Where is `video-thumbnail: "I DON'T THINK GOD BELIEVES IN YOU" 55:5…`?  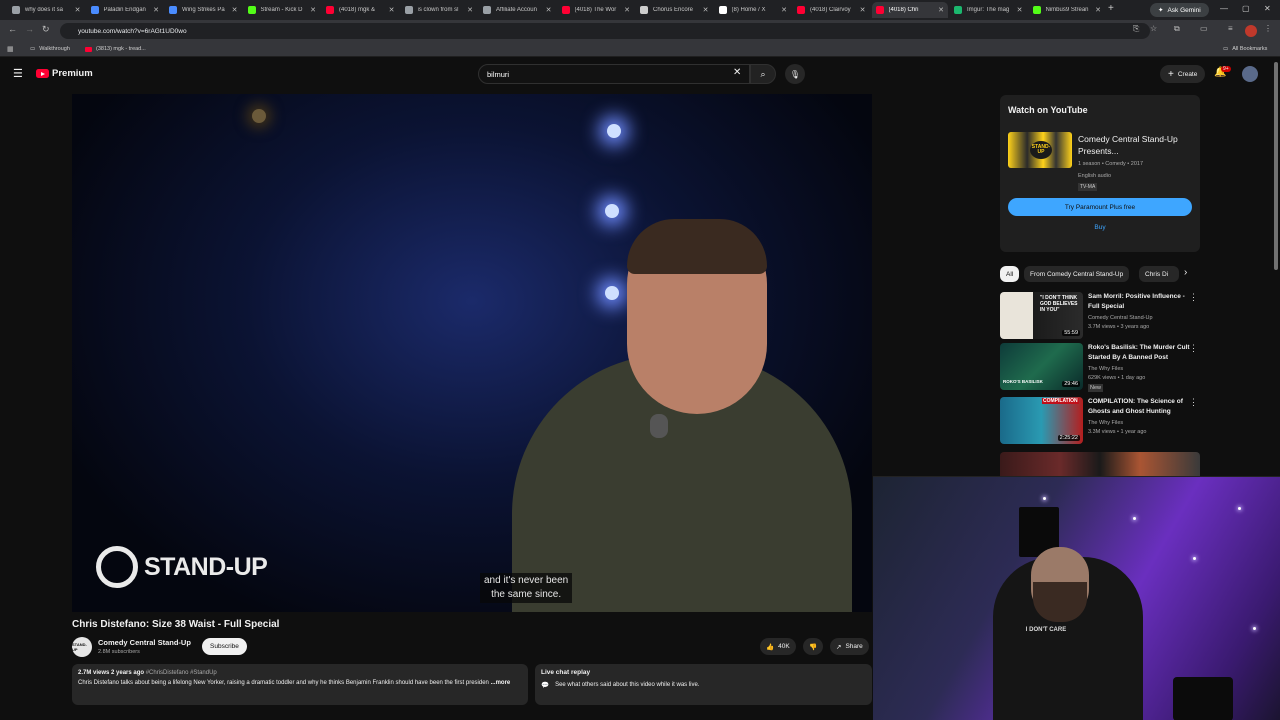 video-thumbnail: "I DON'T THINK GOD BELIEVES IN YOU" 55:5… is located at coordinates (1041, 315).